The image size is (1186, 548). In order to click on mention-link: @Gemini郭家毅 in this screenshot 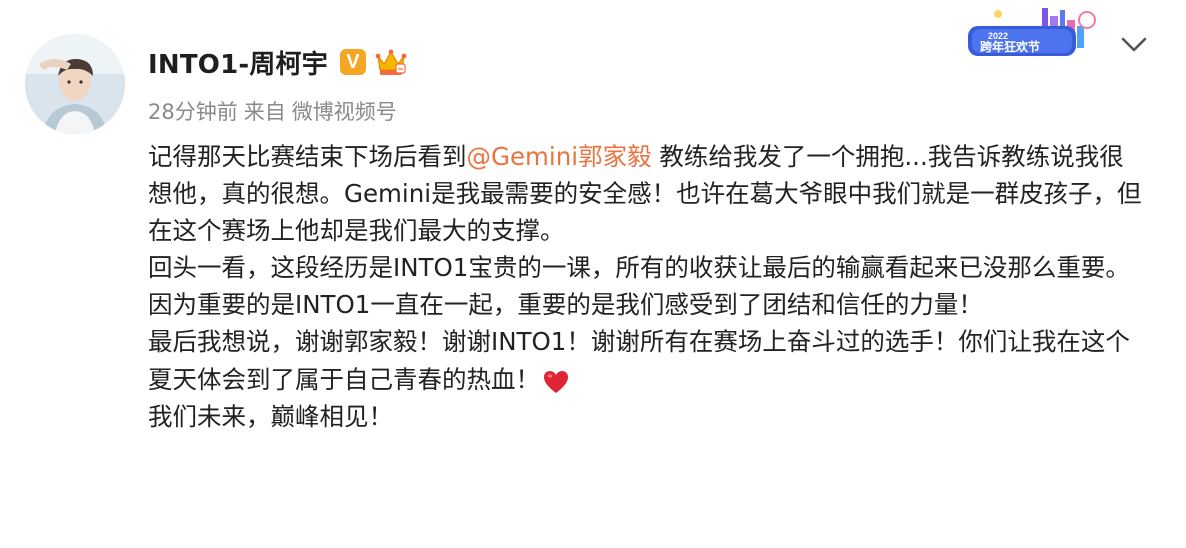, I will do `click(559, 156)`.